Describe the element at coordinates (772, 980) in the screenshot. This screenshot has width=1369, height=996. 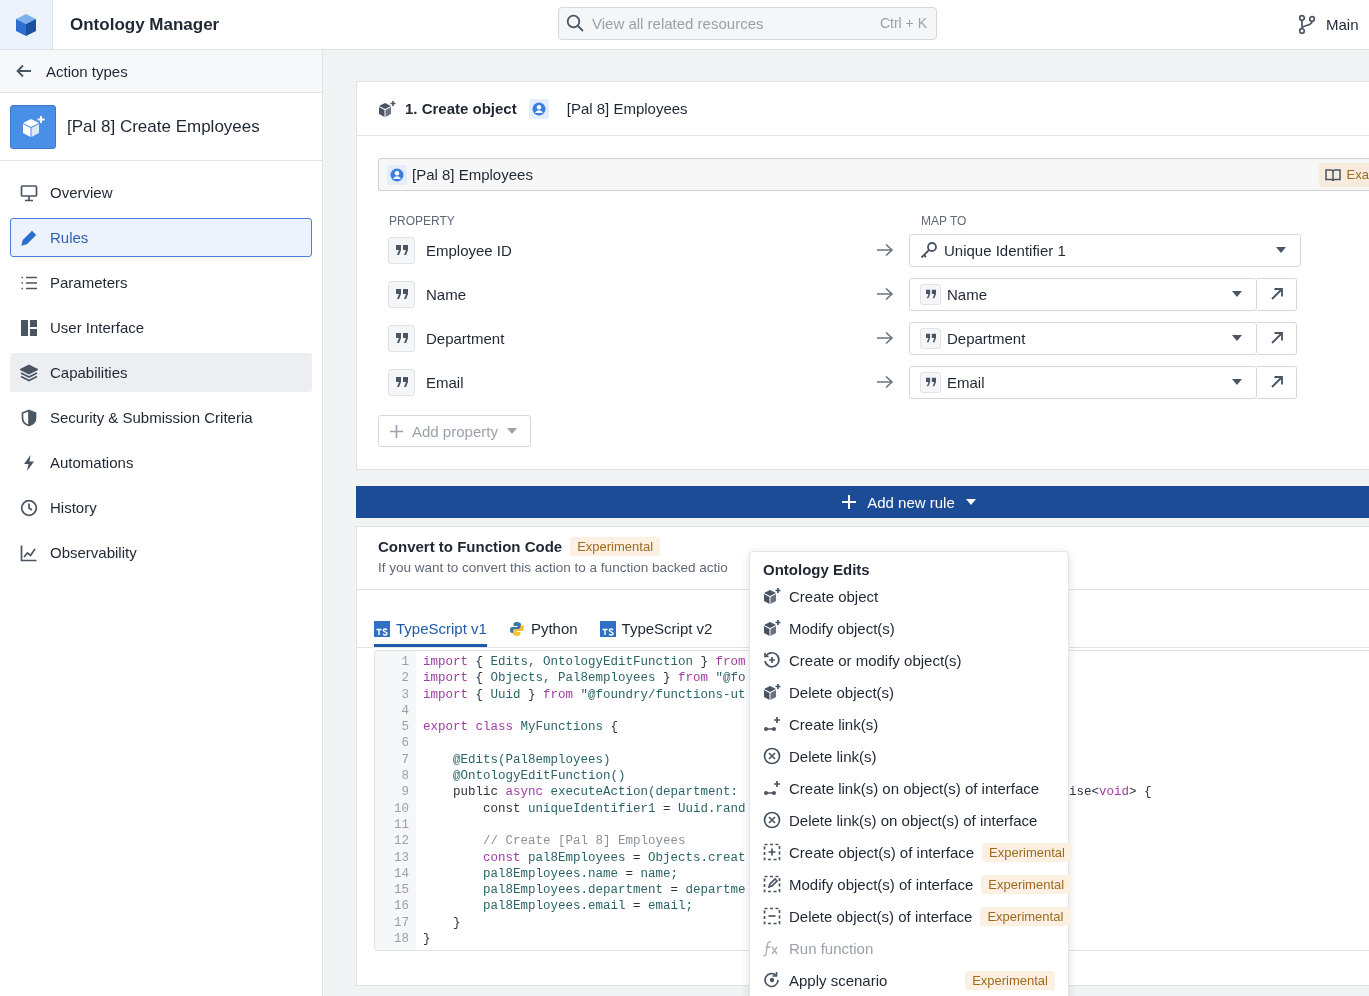
I see `refresh-icon` at that location.